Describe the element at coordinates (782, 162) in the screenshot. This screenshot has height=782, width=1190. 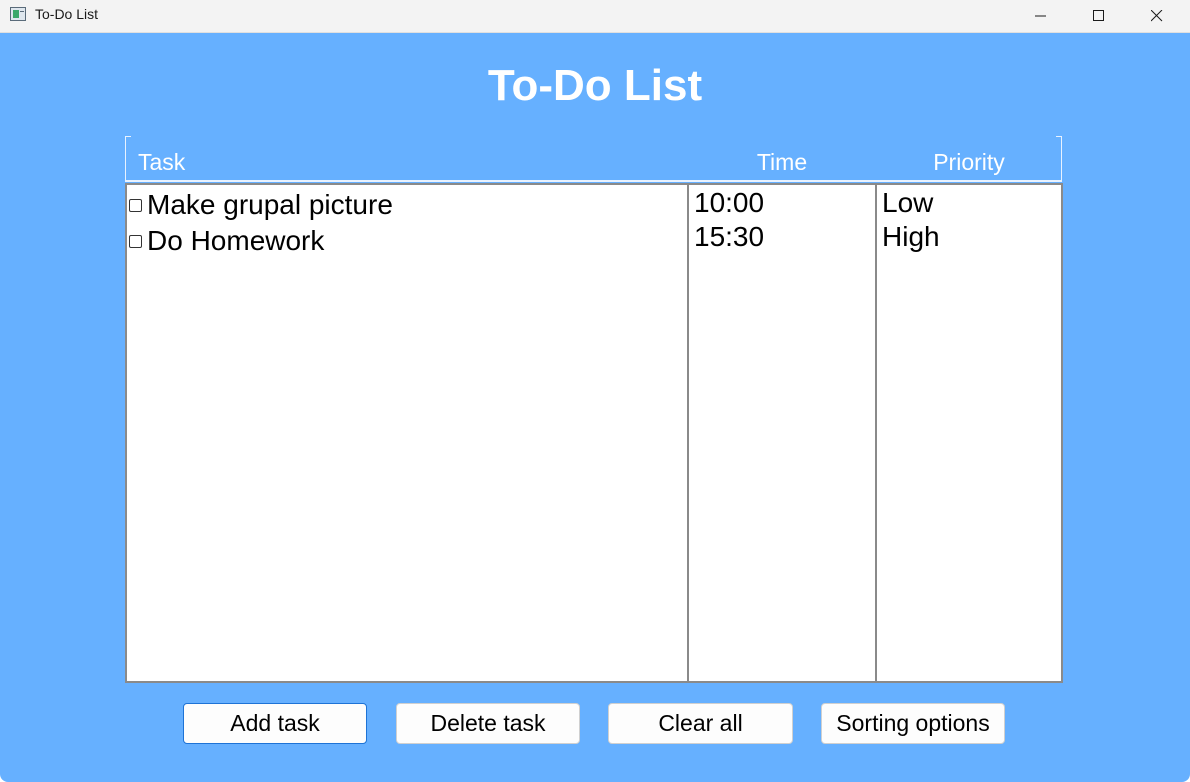
I see `column-header-time: Time` at that location.